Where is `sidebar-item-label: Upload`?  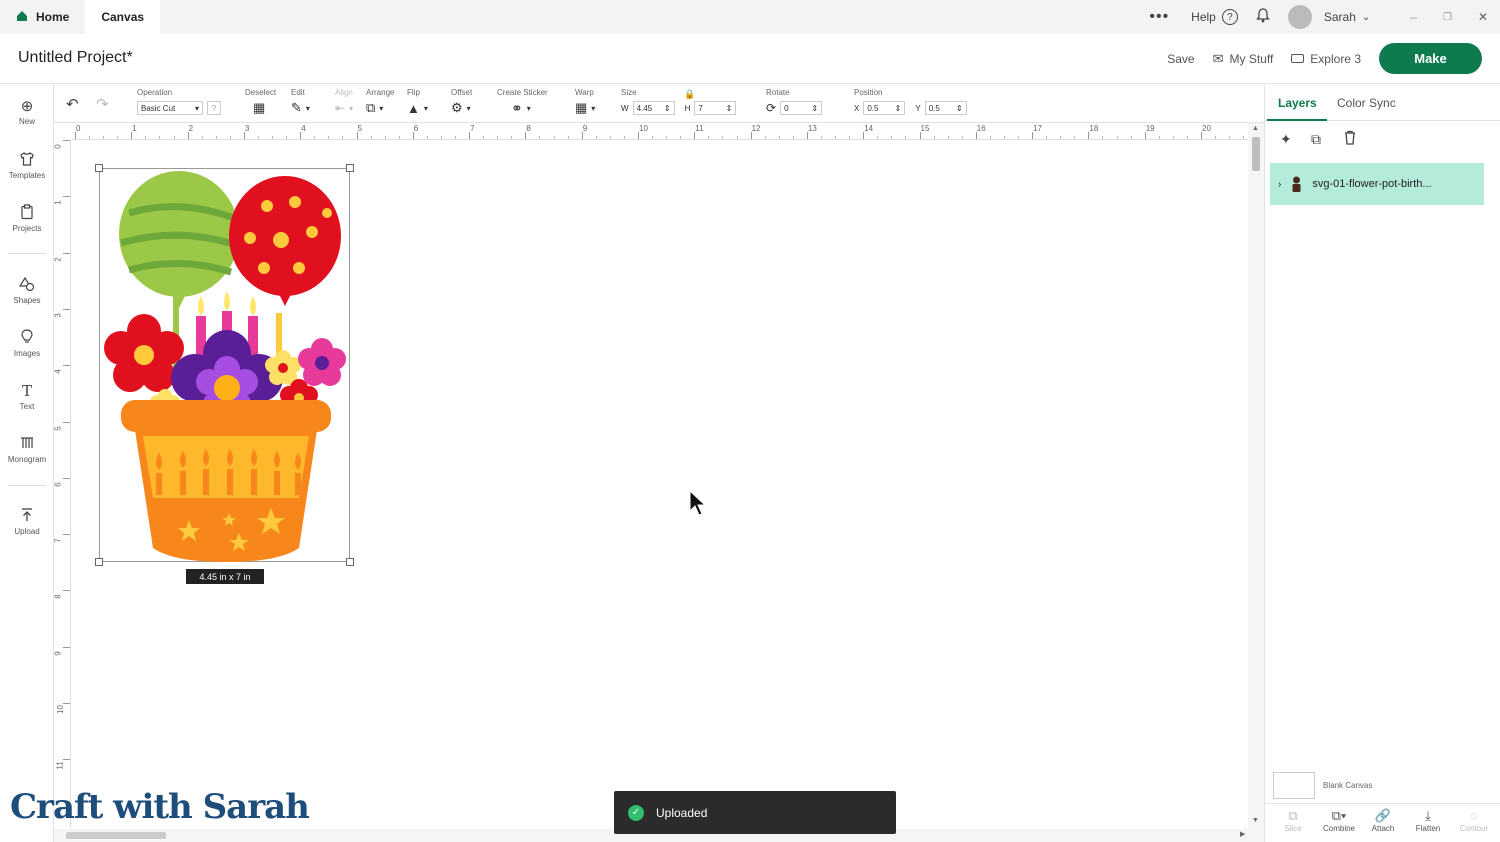
sidebar-item-label: Upload is located at coordinates (27, 531).